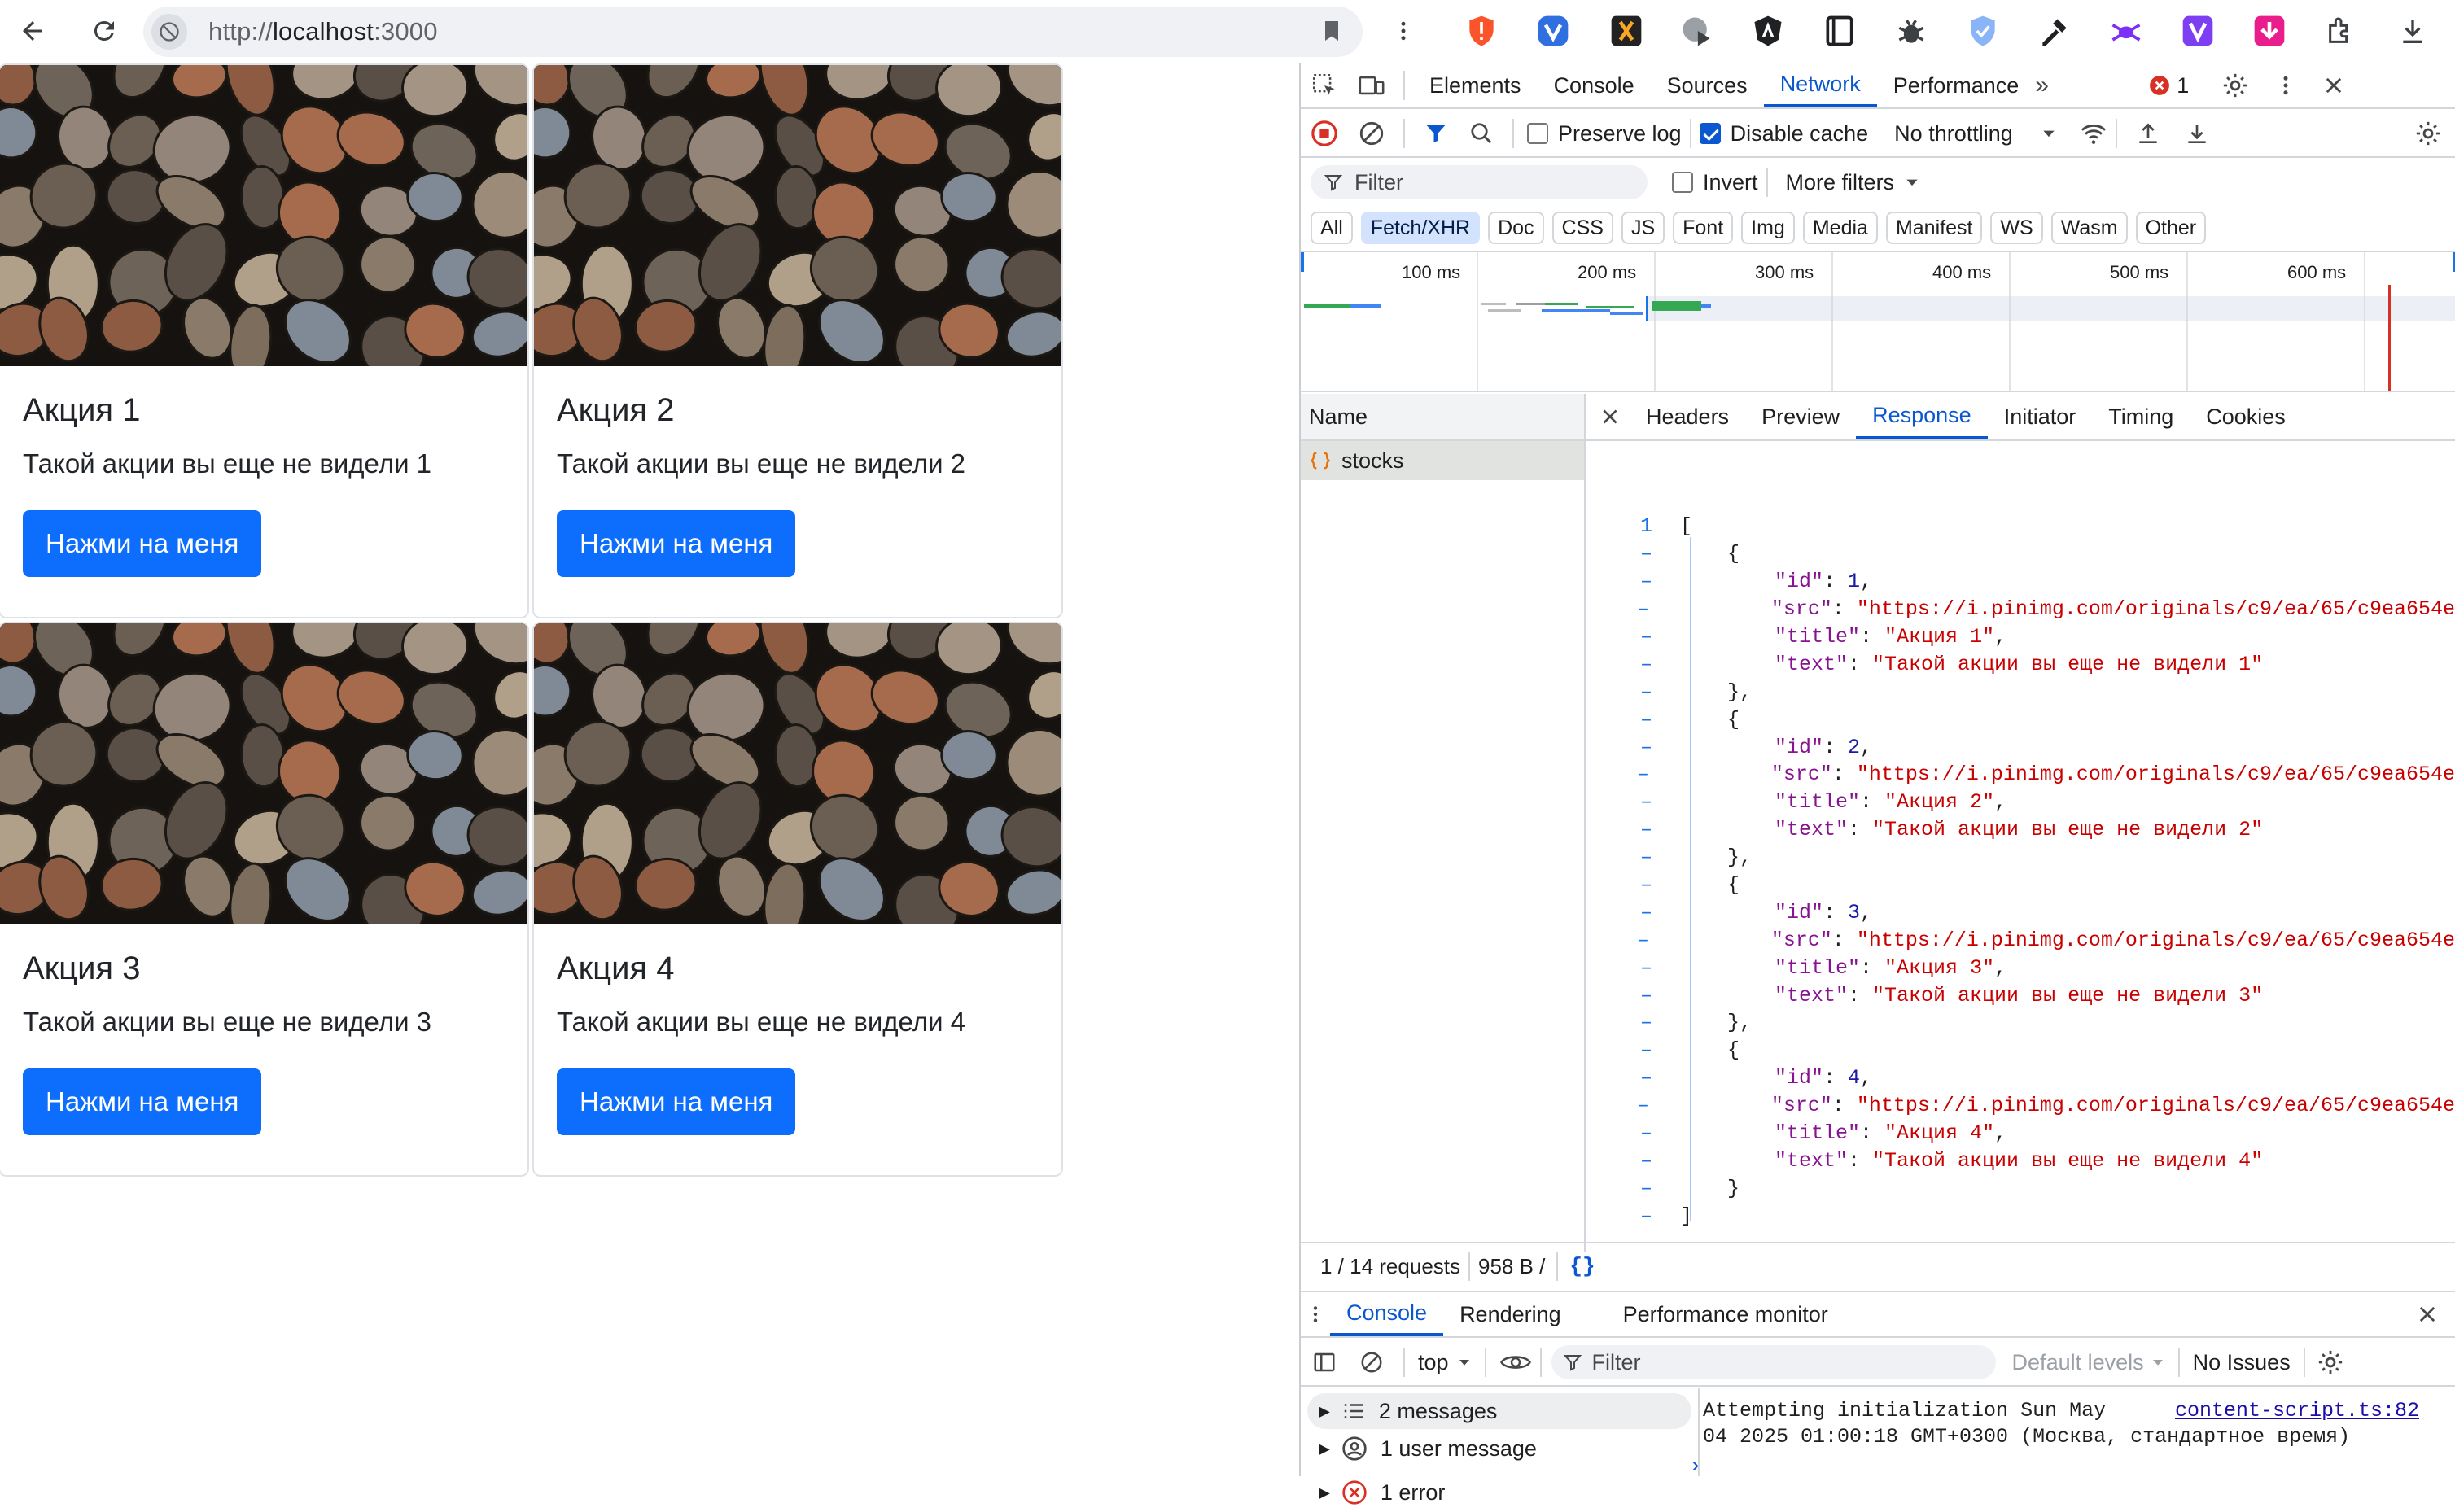  What do you see at coordinates (1516, 228) in the screenshot?
I see `chip-doc: Doc` at bounding box center [1516, 228].